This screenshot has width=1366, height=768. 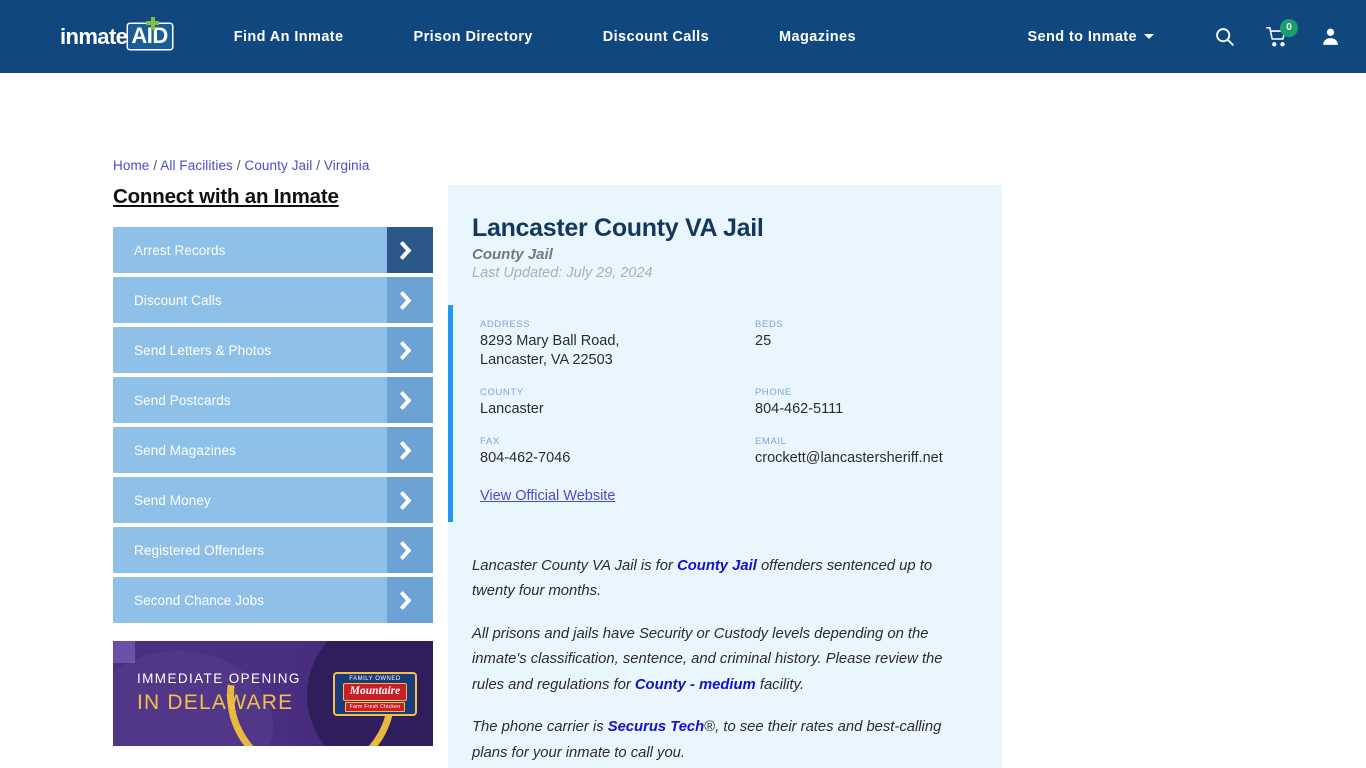 I want to click on sidebar-item-registered-offenders: Registered Offenders, so click(x=273, y=550).